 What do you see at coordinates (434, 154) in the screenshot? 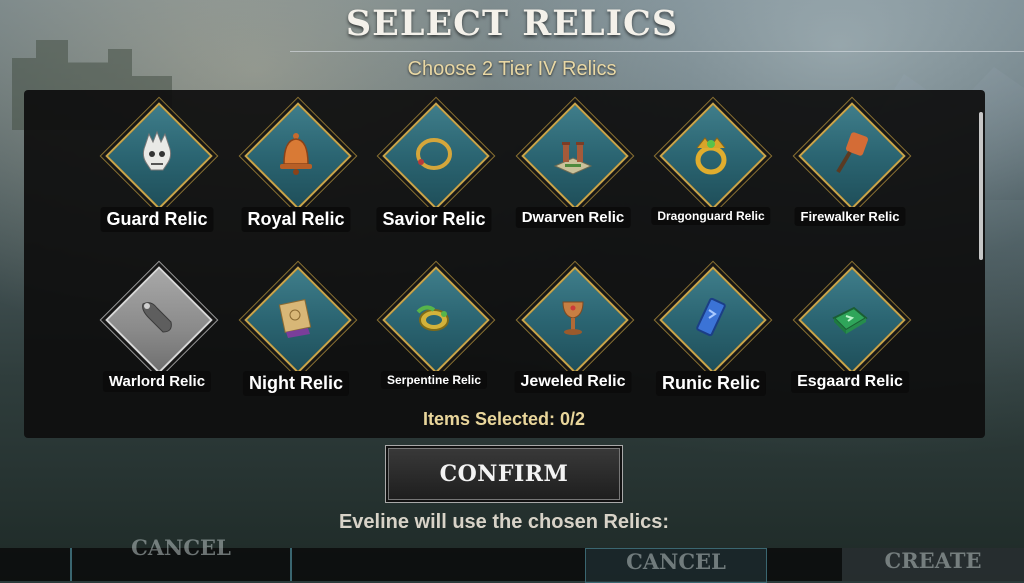
I see `ring-icon` at bounding box center [434, 154].